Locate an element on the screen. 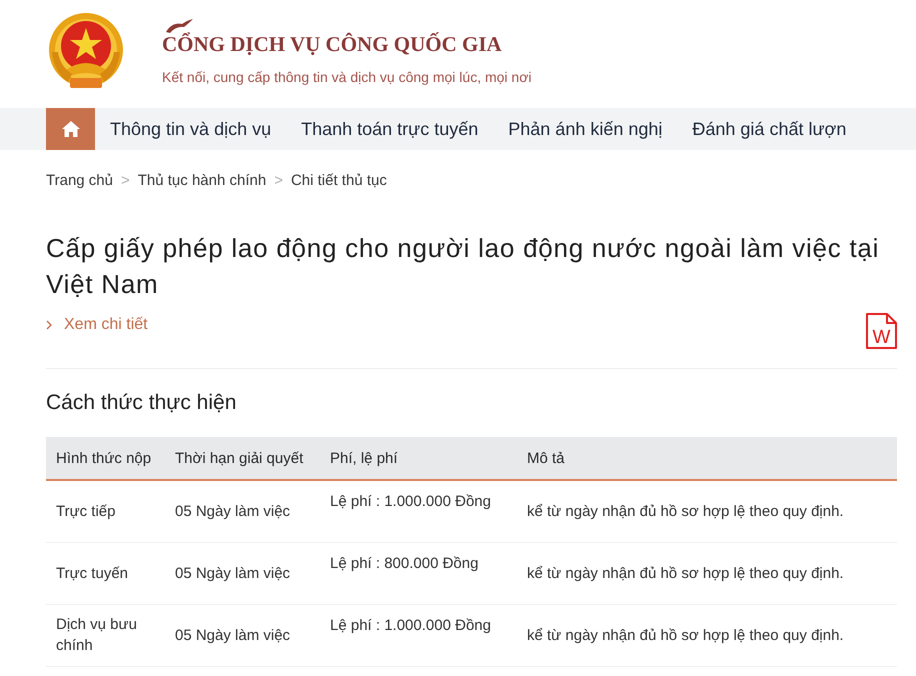 This screenshot has height=676, width=916. breadcrumb-link: Trang chủ is located at coordinates (79, 181).